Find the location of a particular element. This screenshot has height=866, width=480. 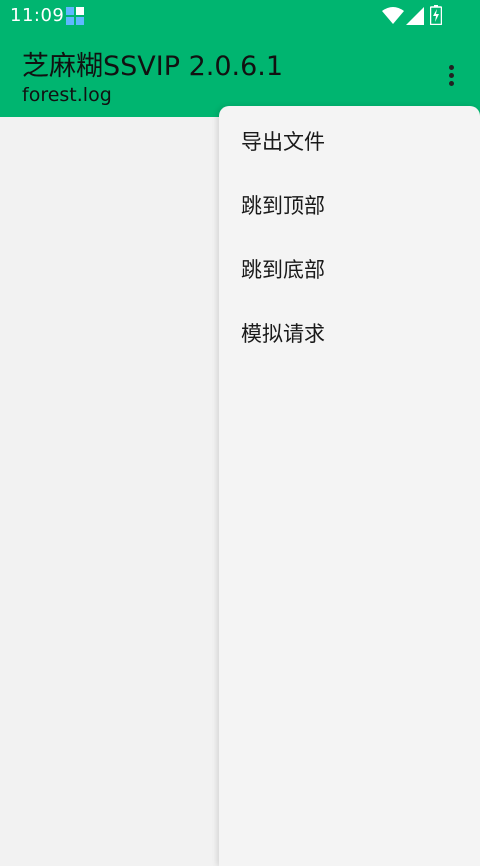

menu-item-label: 模拟请求 is located at coordinates (283, 334).